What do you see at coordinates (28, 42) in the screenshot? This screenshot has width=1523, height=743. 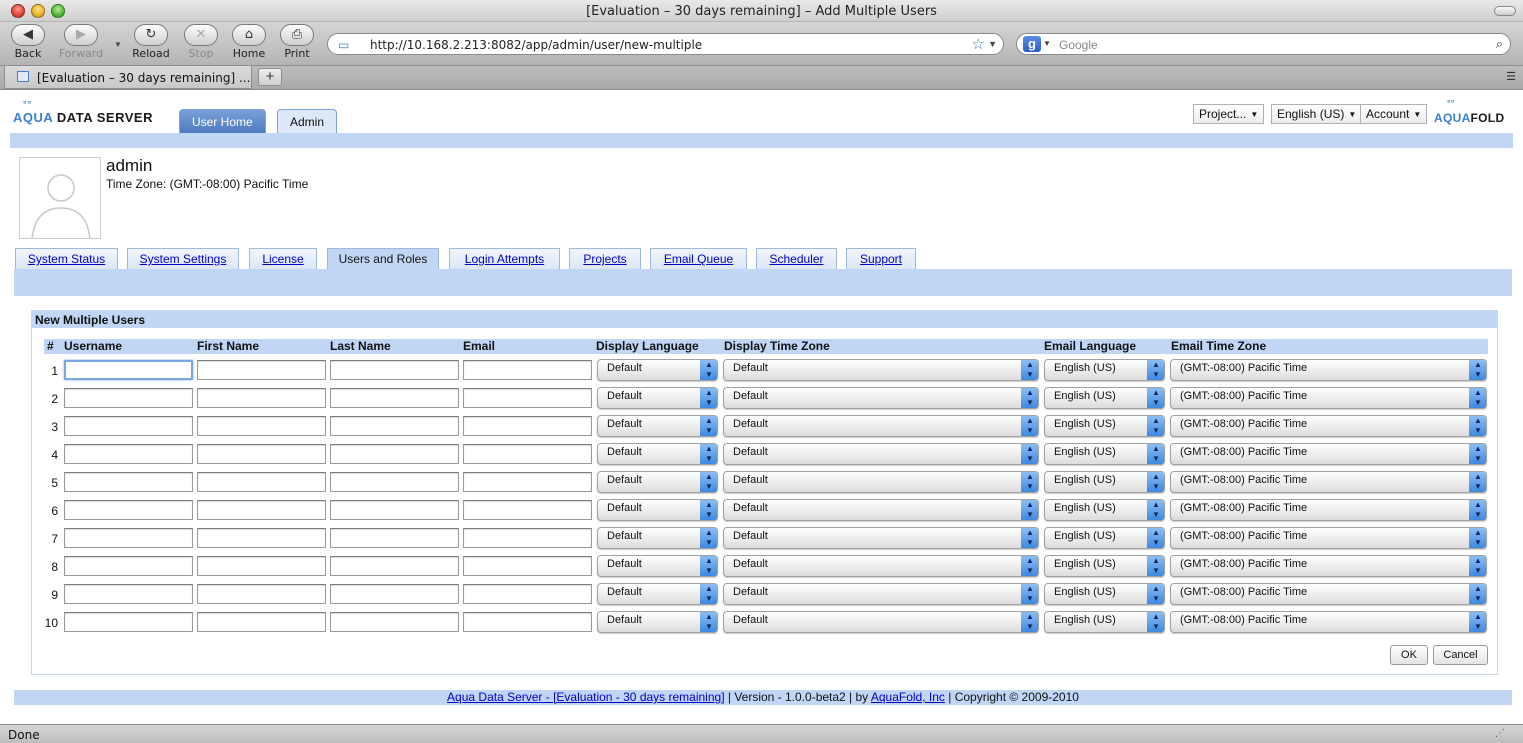 I see `back-button: ◀ Back` at bounding box center [28, 42].